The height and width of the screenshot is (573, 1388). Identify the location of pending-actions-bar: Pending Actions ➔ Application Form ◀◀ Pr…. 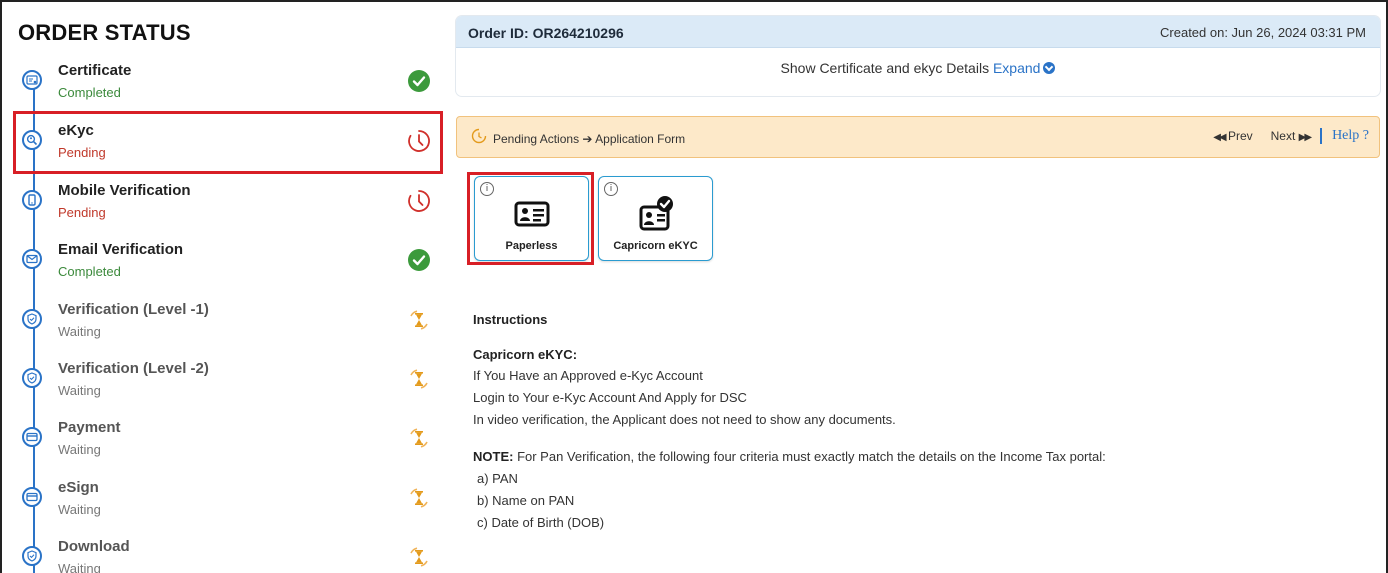
(918, 137).